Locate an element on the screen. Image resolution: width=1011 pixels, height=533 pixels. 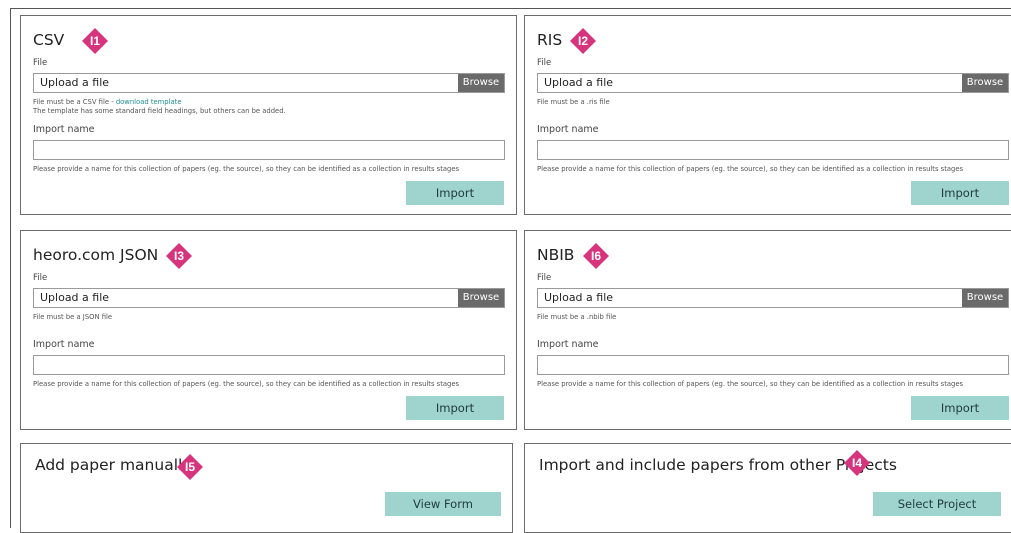
nbib-badge: I6 is located at coordinates (596, 256).